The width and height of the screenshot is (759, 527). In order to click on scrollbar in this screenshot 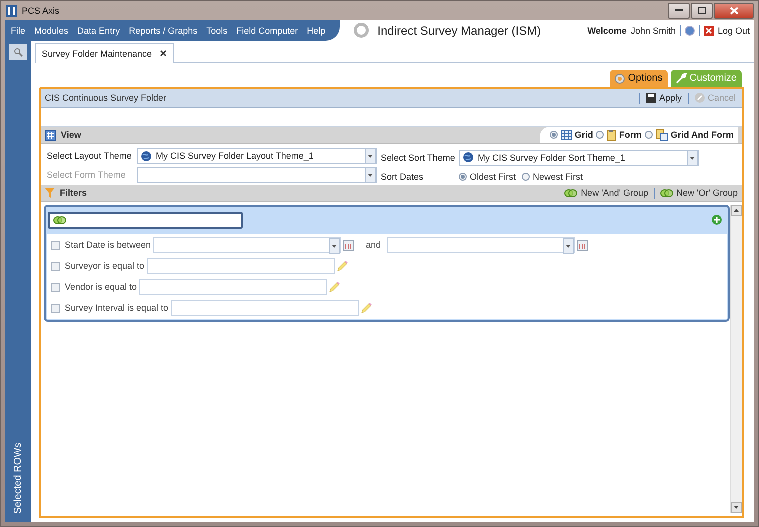, I will do `click(736, 359)`.